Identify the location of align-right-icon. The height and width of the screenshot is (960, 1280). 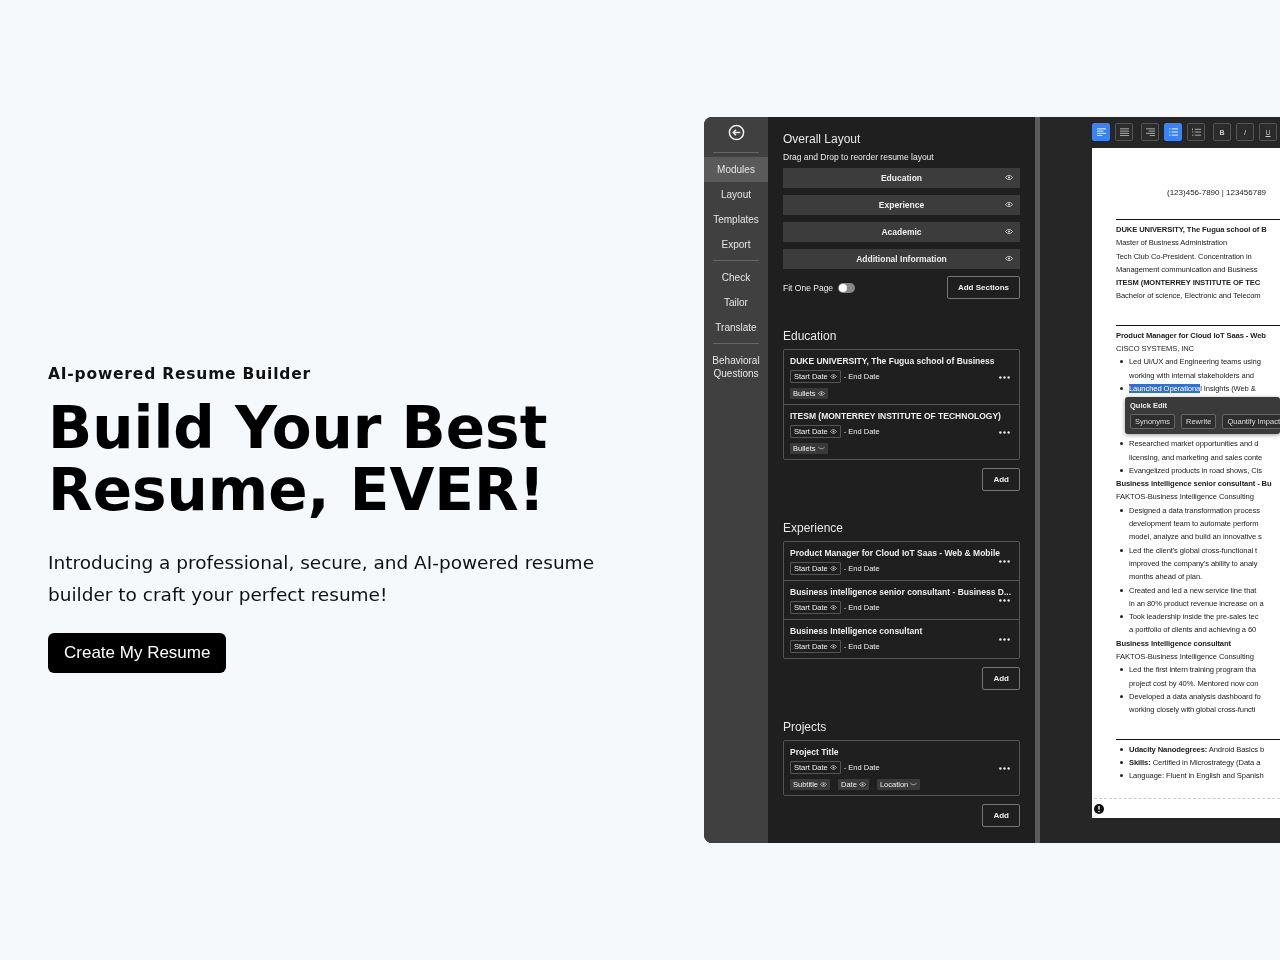
(1150, 132).